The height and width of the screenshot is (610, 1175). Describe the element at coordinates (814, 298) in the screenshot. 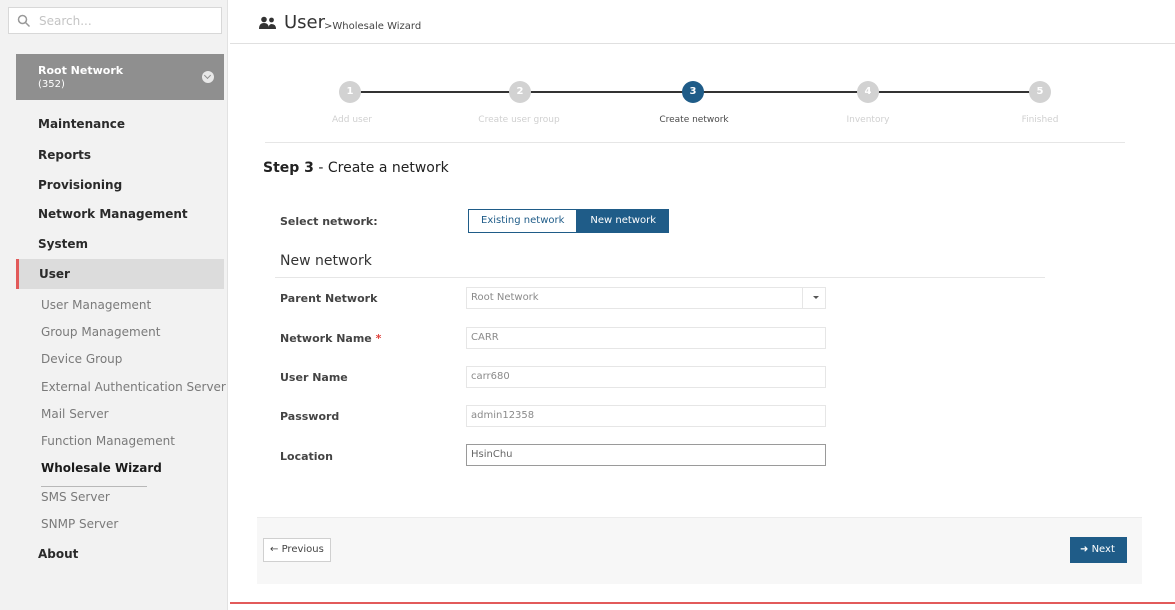

I see `caret-down-icon` at that location.